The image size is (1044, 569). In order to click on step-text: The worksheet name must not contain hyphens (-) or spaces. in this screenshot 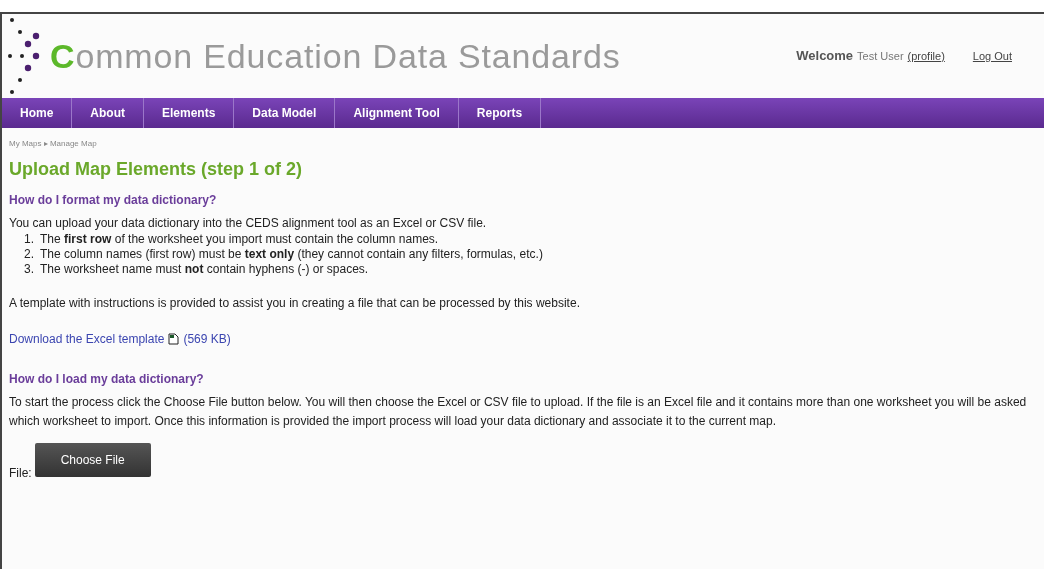, I will do `click(204, 269)`.